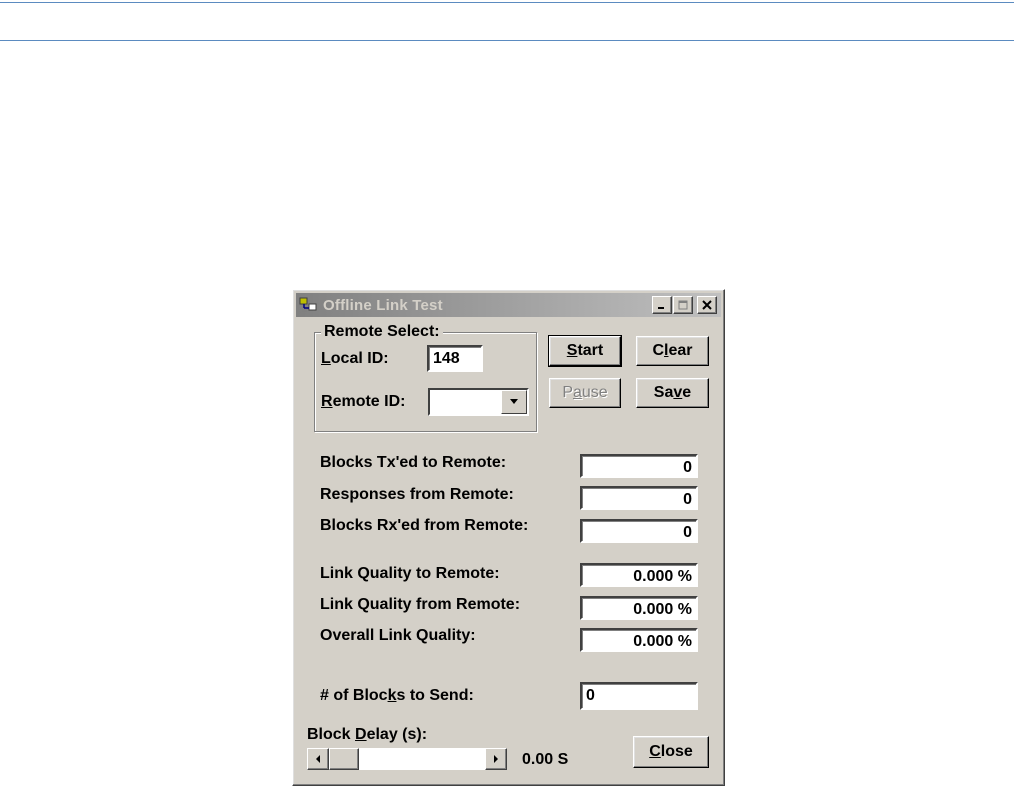 The height and width of the screenshot is (786, 1014). I want to click on link-quality-to-value: 0.000 %, so click(639, 575).